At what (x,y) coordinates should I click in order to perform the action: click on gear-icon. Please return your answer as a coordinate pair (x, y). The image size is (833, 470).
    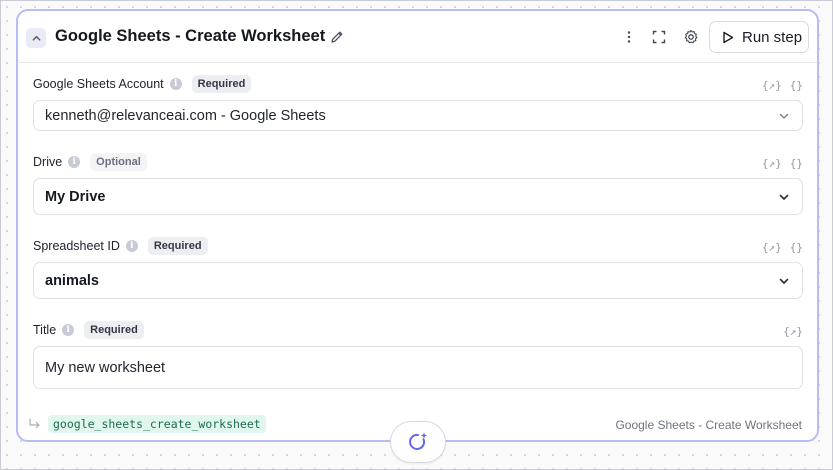
    Looking at the image, I should click on (691, 36).